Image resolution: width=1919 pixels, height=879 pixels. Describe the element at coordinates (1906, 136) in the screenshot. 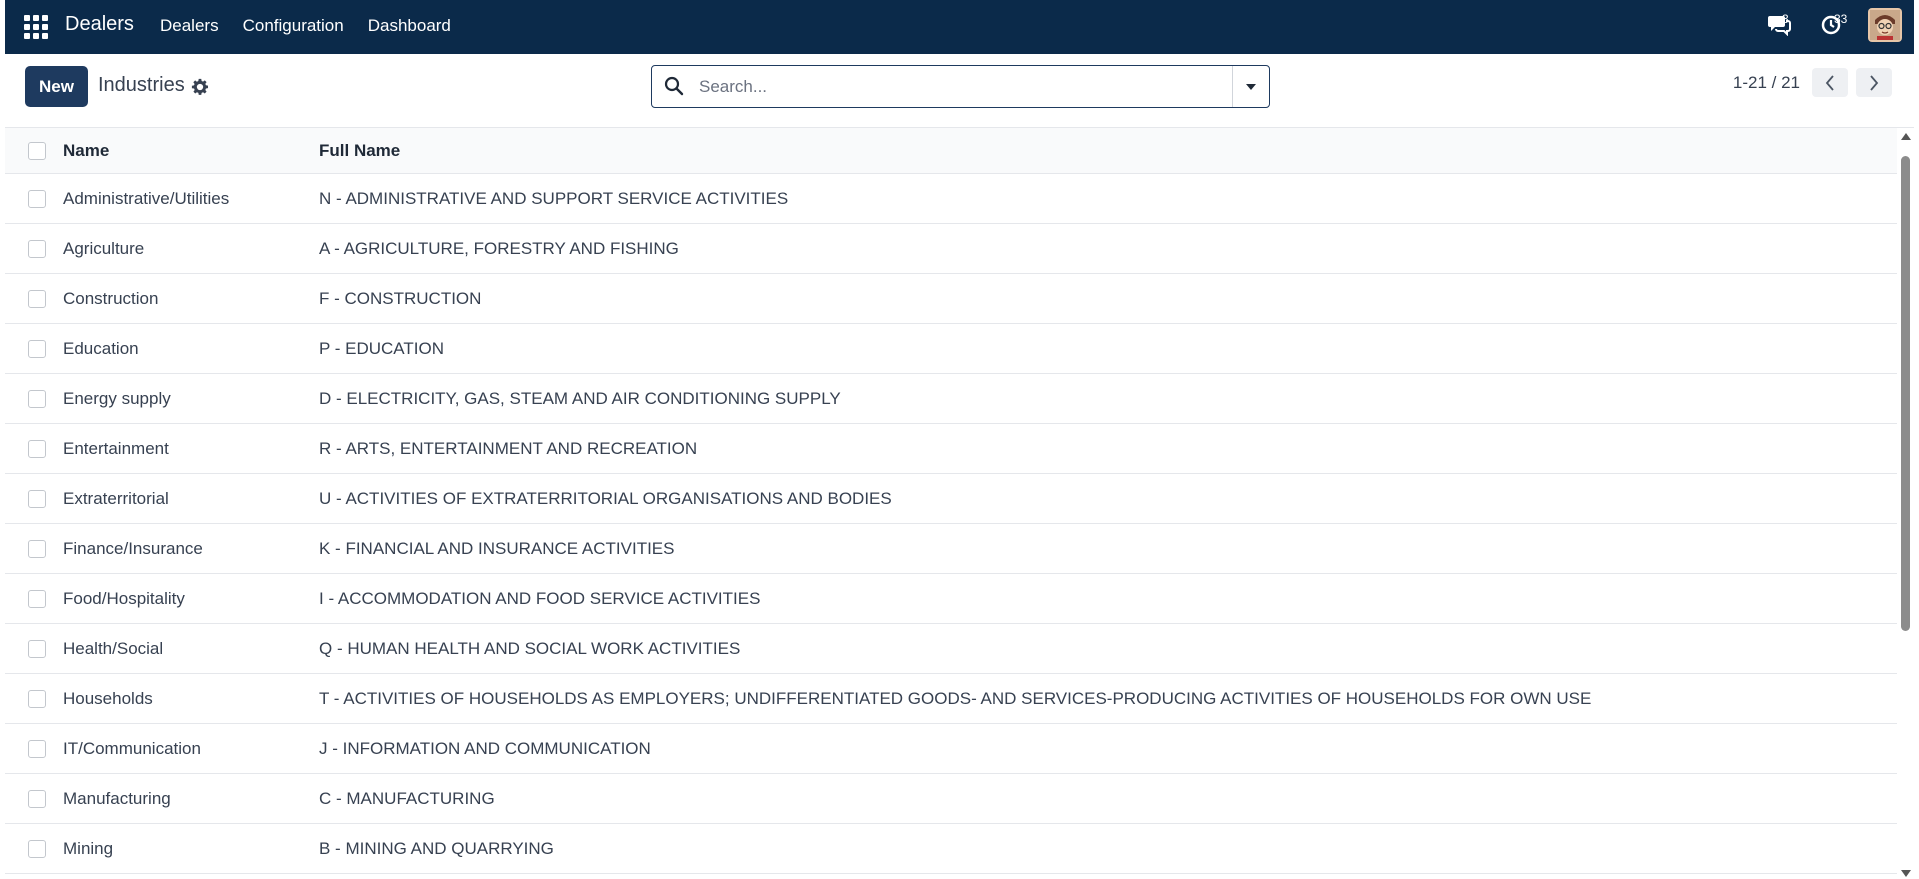

I see `scroll-up-arrow` at that location.